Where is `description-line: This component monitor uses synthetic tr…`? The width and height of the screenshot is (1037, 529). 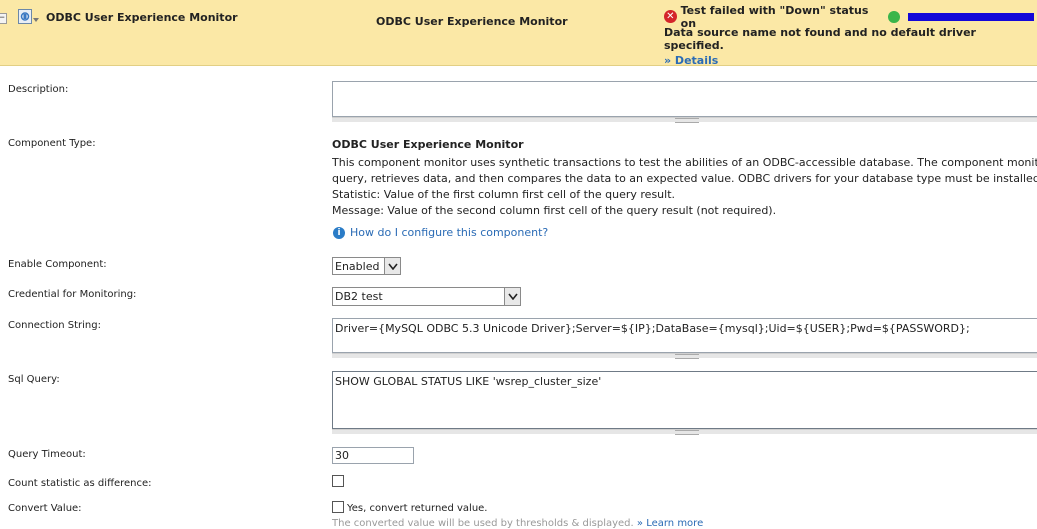 description-line: This component monitor uses synthetic tr… is located at coordinates (684, 162).